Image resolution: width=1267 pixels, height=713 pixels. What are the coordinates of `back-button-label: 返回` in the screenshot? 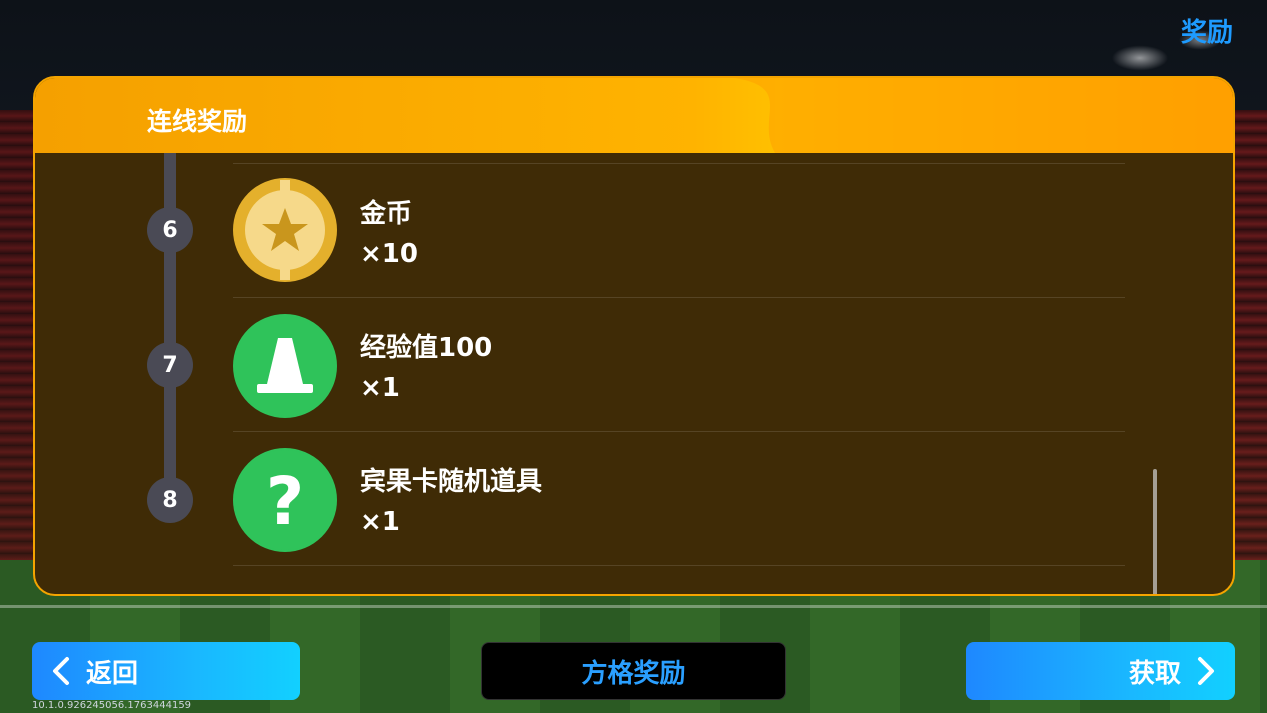 It's located at (112, 673).